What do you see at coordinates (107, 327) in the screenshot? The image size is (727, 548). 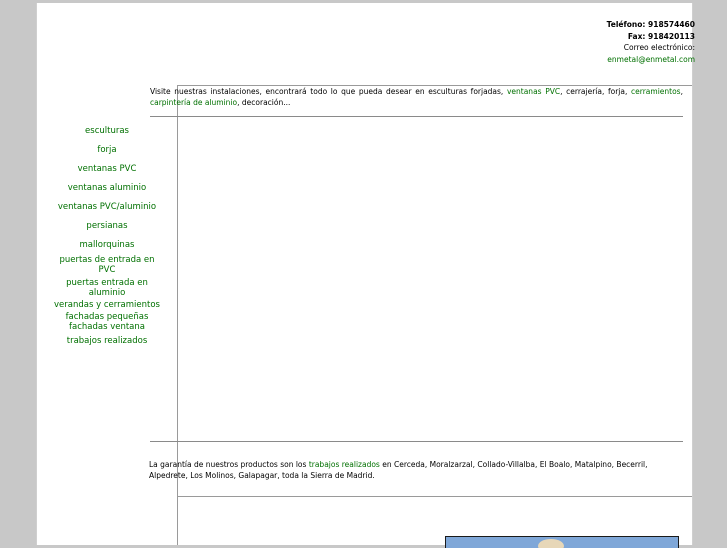 I see `nav-fachadas-ventana: fachadas ventana` at bounding box center [107, 327].